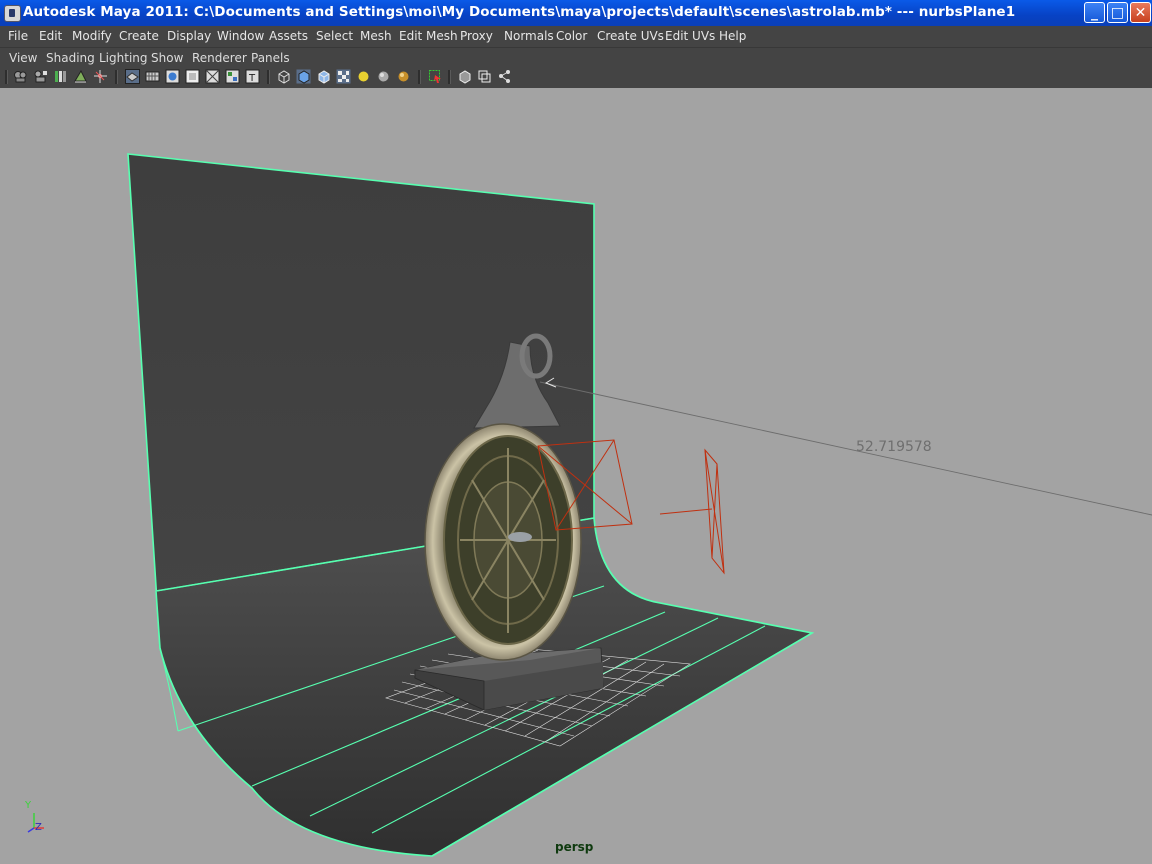 Image resolution: width=1152 pixels, height=864 pixels. Describe the element at coordinates (283, 76) in the screenshot. I see `wireframe-icon` at that location.